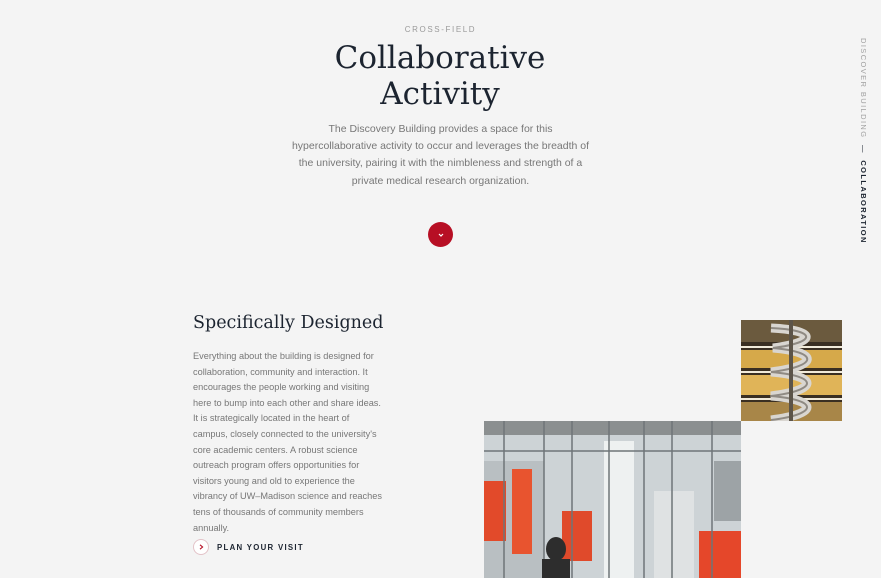  What do you see at coordinates (260, 547) in the screenshot?
I see `cta-label: PLAN YOUR VISIT` at bounding box center [260, 547].